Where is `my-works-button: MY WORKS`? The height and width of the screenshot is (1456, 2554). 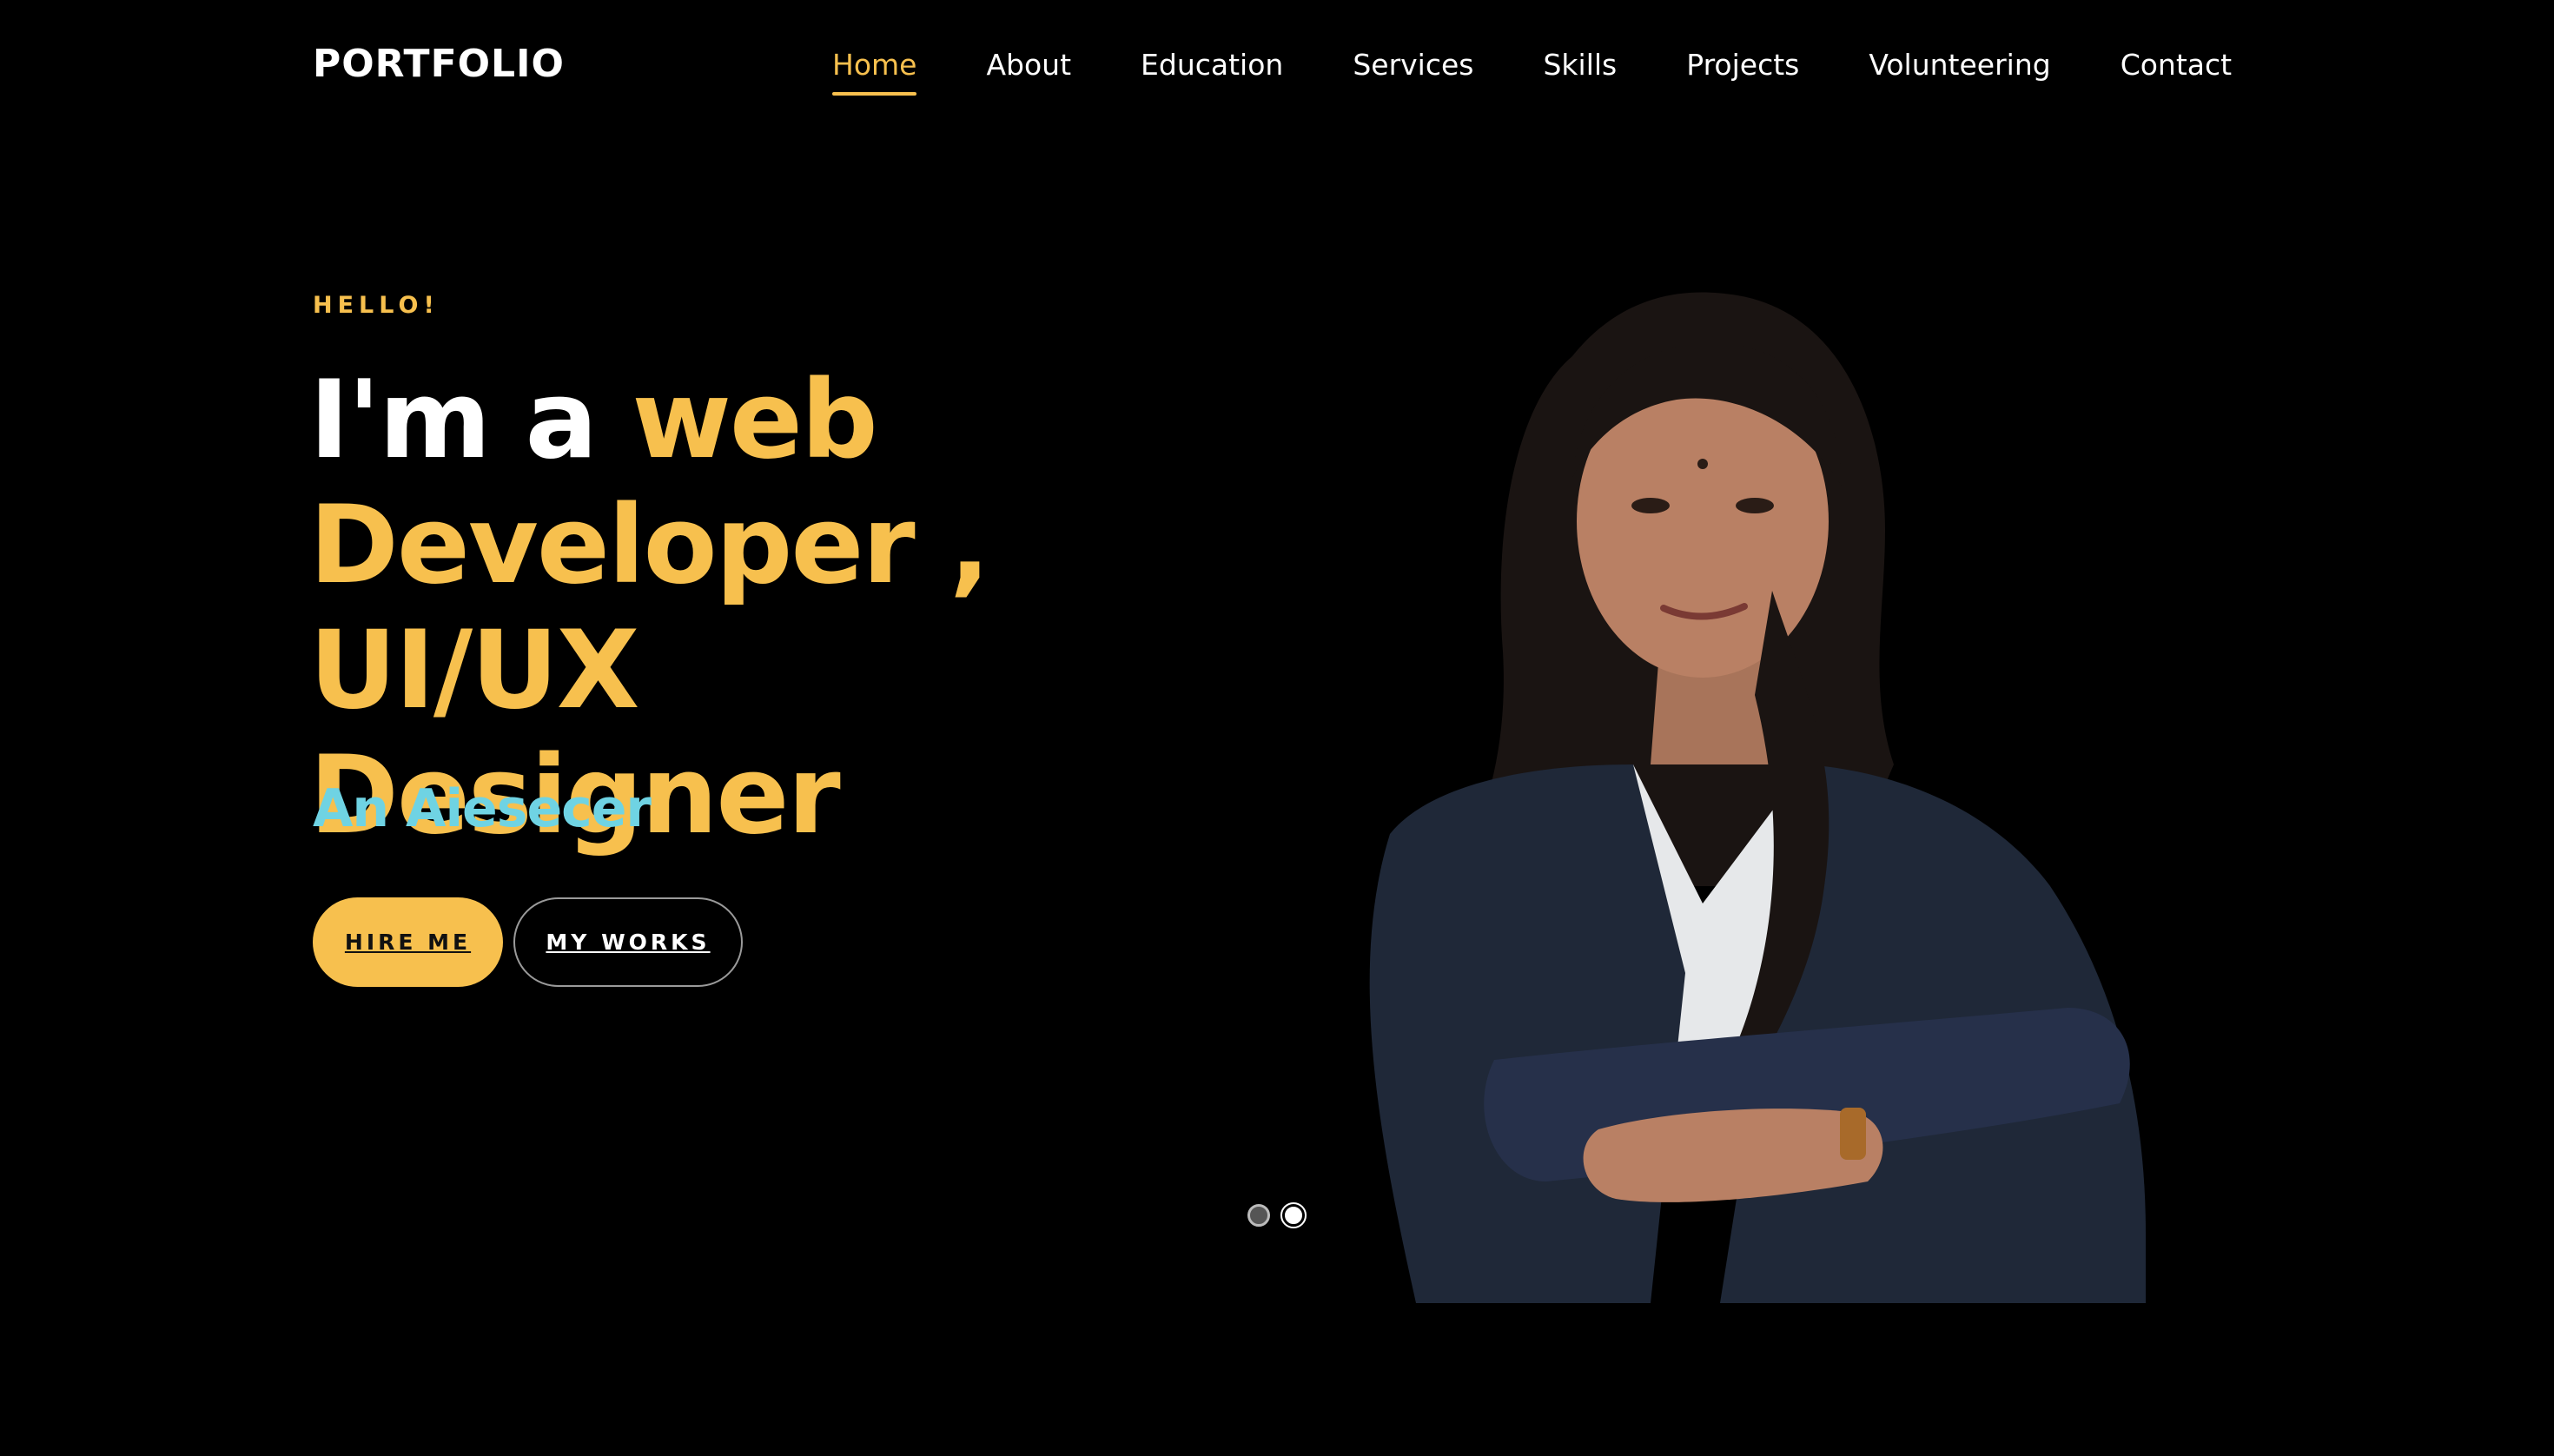
my-works-button: MY WORKS is located at coordinates (628, 942).